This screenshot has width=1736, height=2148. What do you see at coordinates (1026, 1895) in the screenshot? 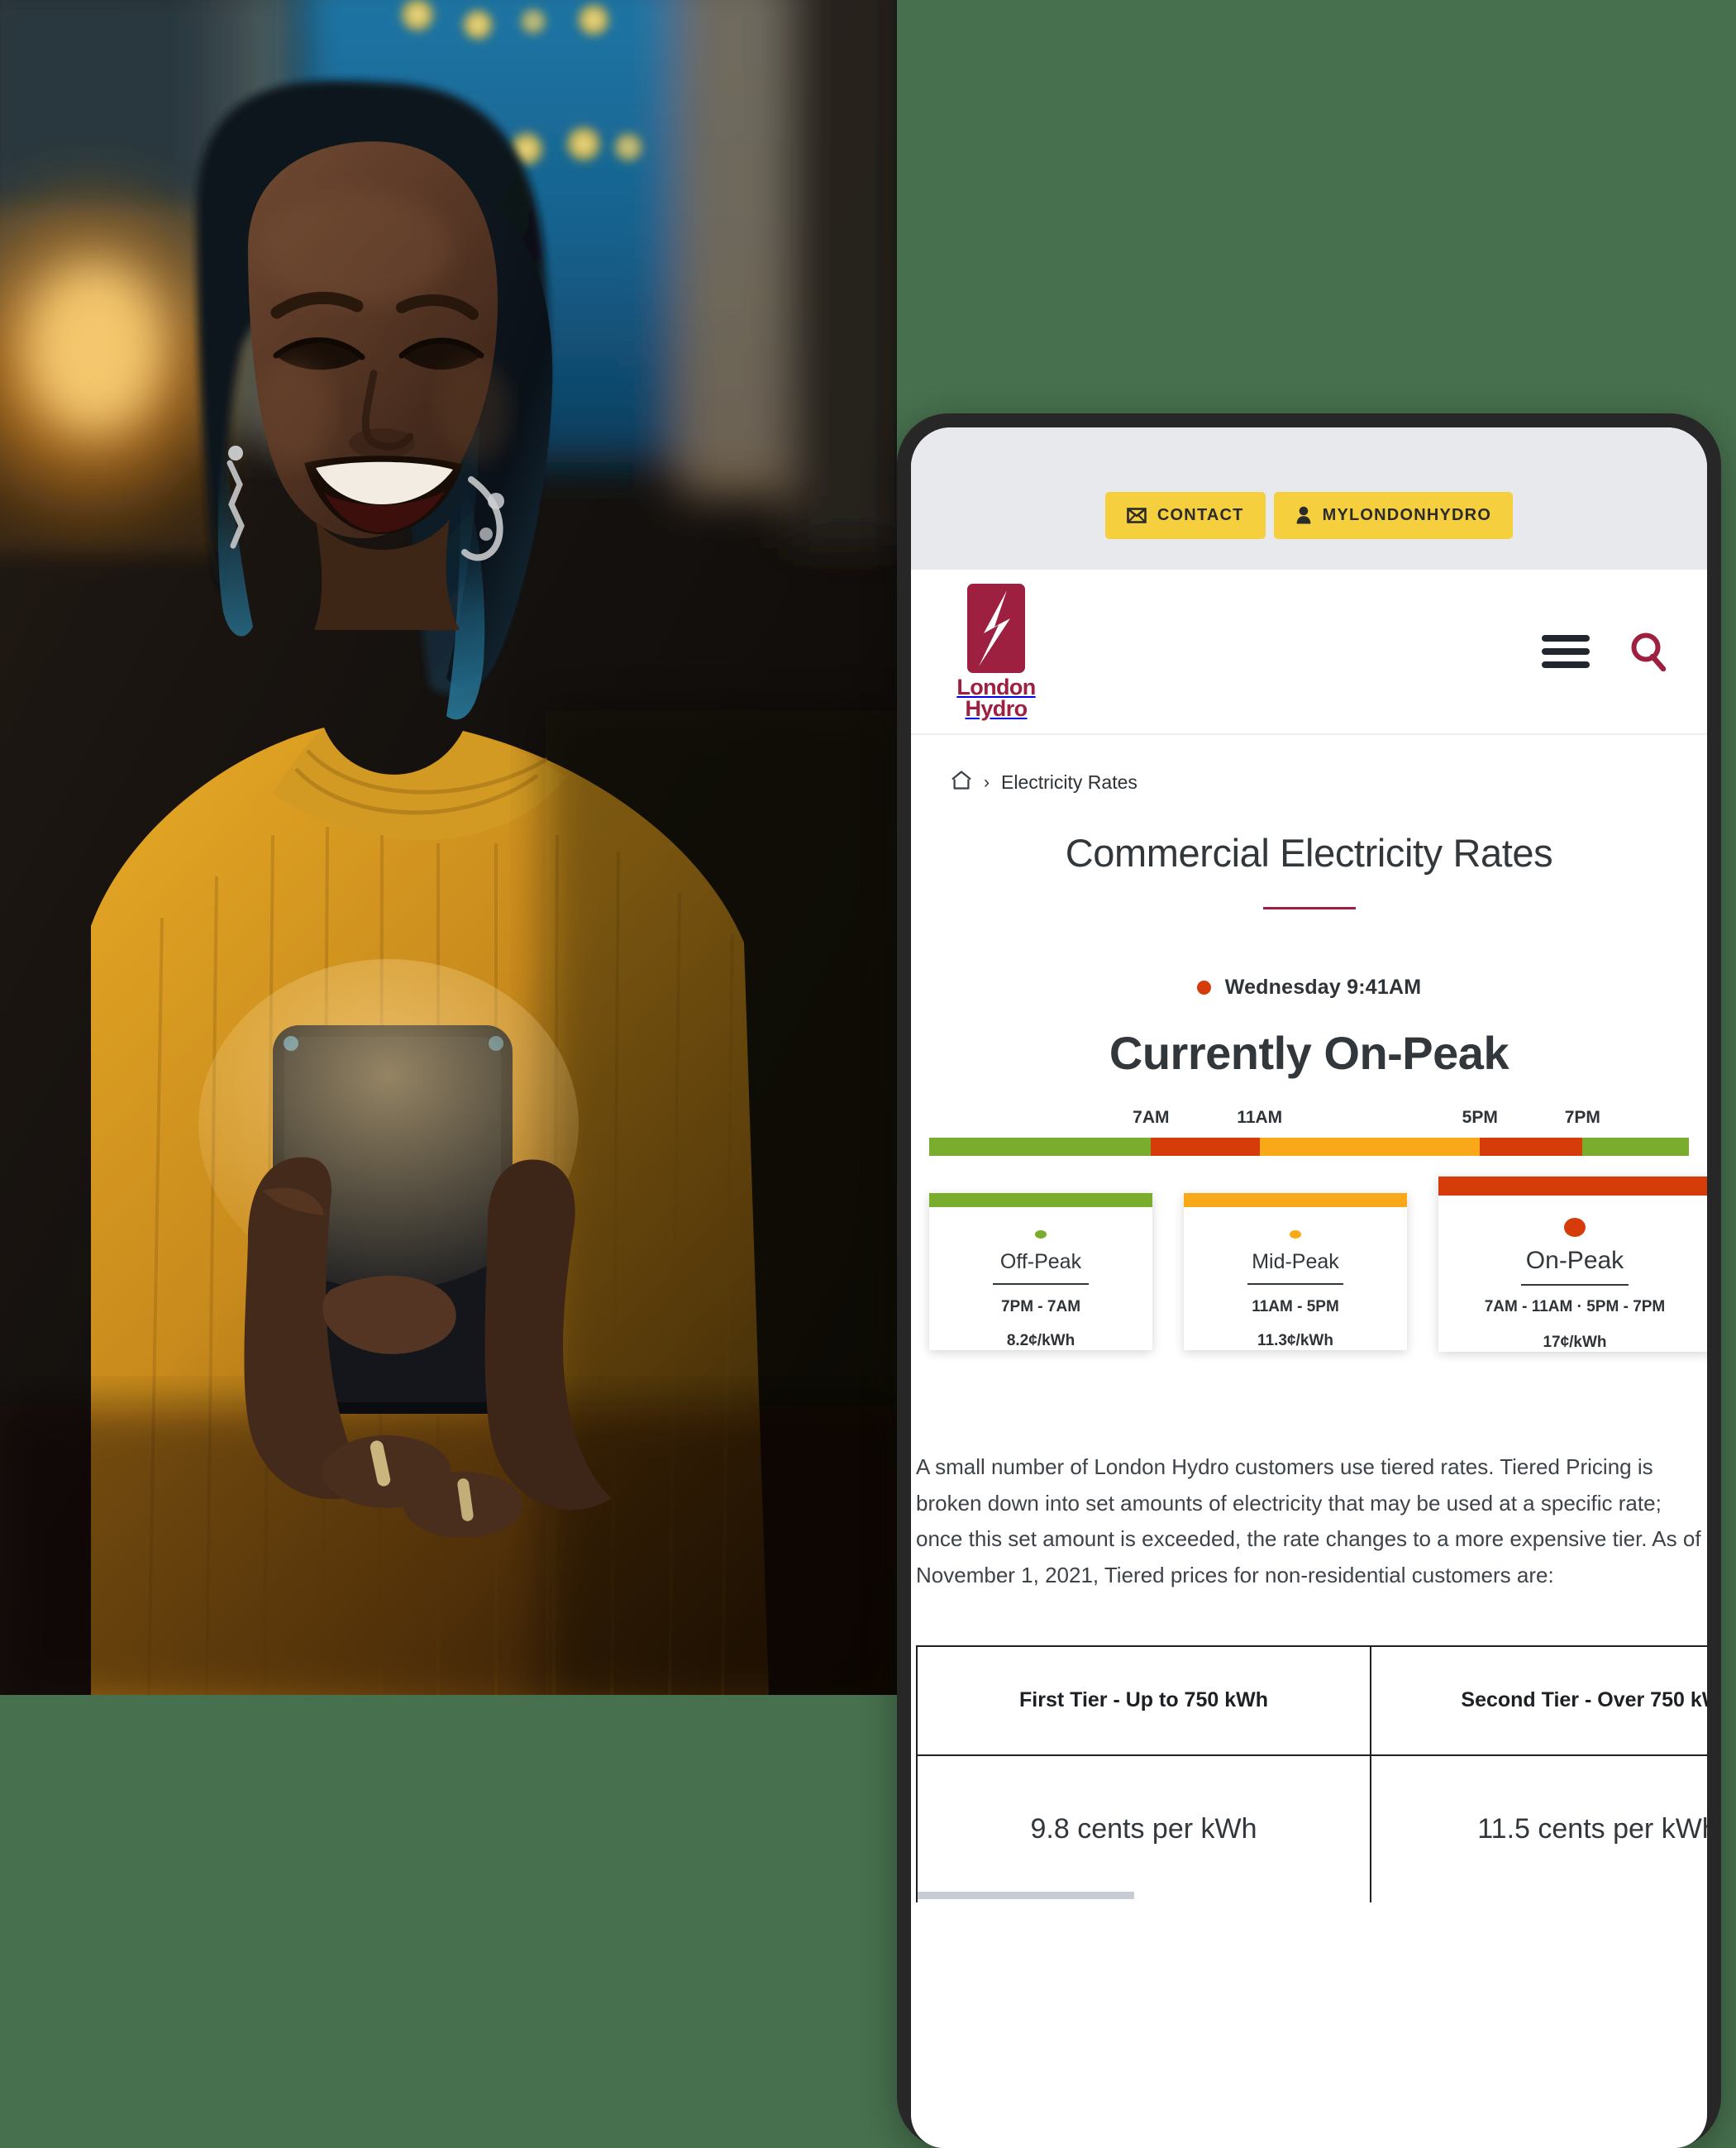
I see `table-scrollbar-thumb` at bounding box center [1026, 1895].